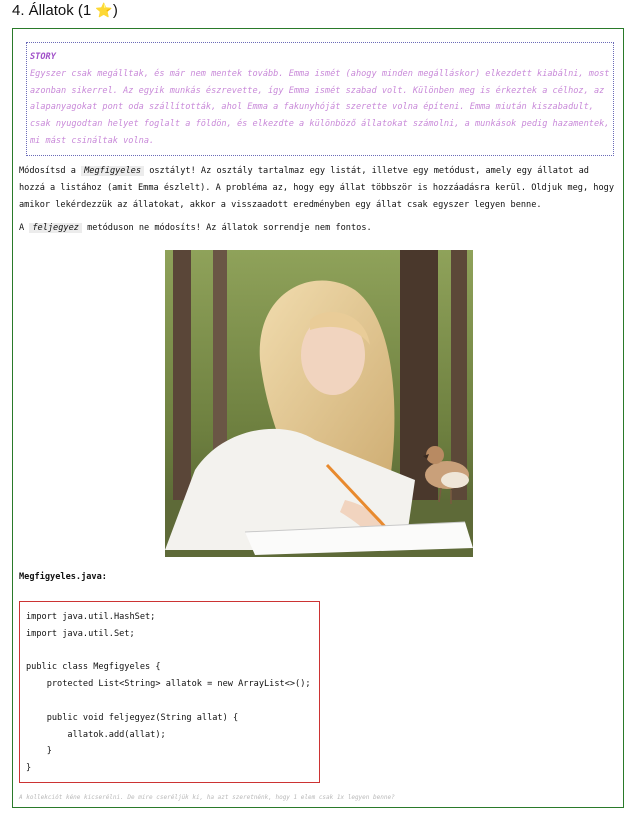 This screenshot has width=634, height=816. What do you see at coordinates (63, 577) in the screenshot?
I see `code-file-label: Megfigyeles.java:` at bounding box center [63, 577].